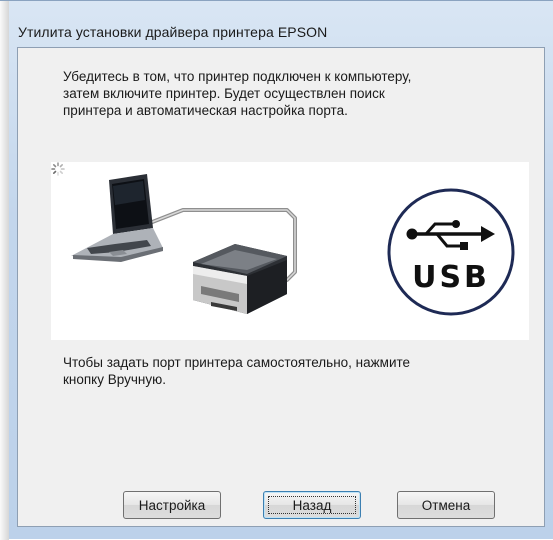 This screenshot has height=540, width=553. What do you see at coordinates (446, 505) in the screenshot?
I see `cancel-button: Отмена` at bounding box center [446, 505].